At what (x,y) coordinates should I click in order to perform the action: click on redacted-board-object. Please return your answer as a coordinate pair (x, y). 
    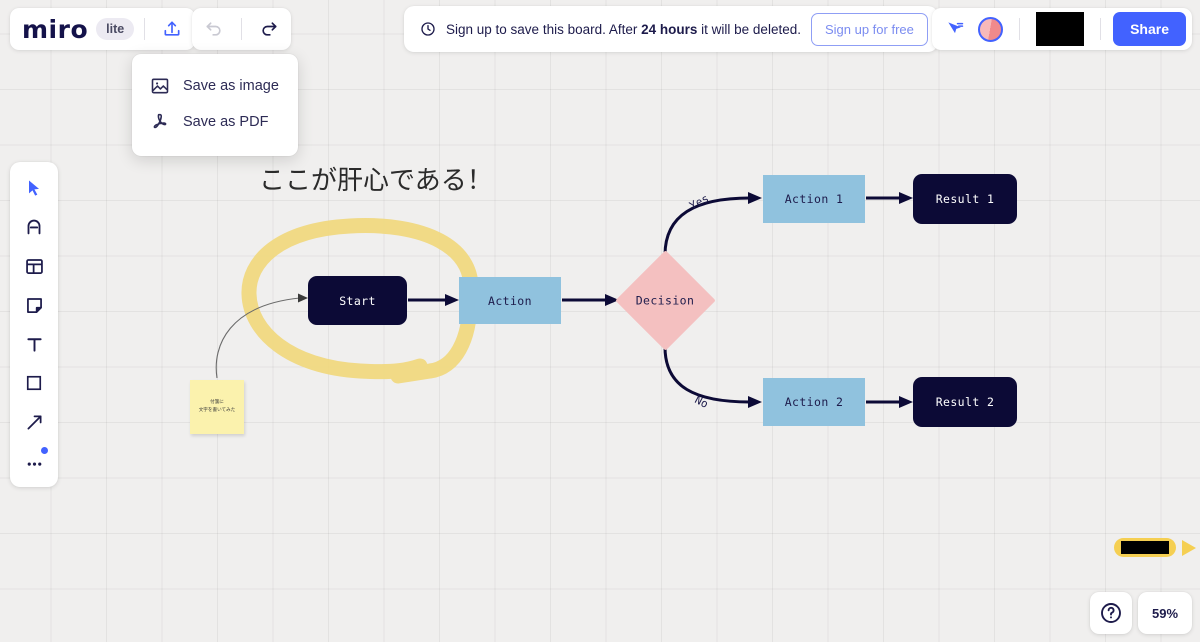
    Looking at the image, I should click on (1145, 547).